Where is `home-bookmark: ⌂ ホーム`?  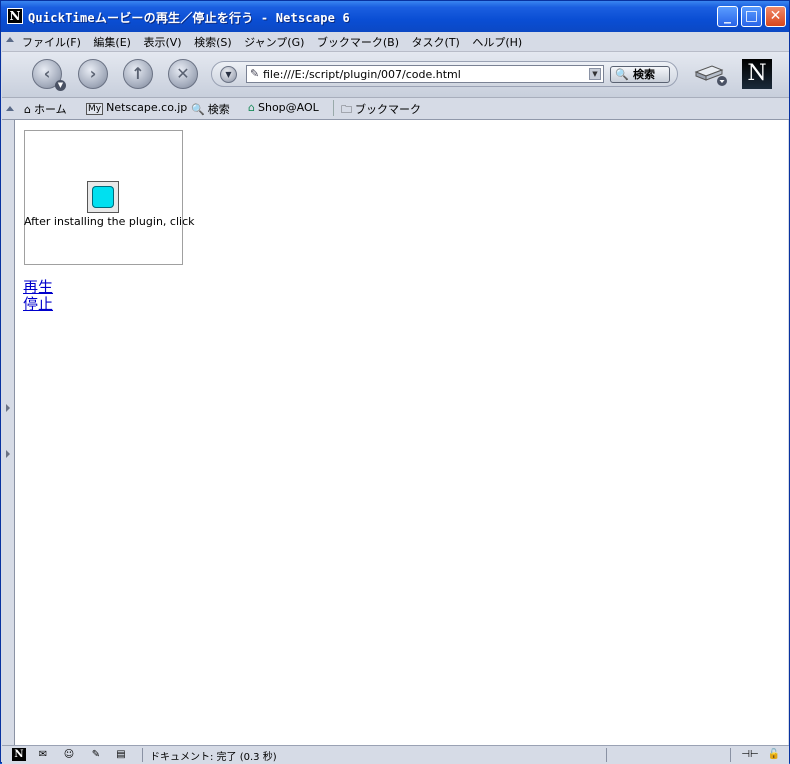 home-bookmark: ⌂ ホーム is located at coordinates (45, 109).